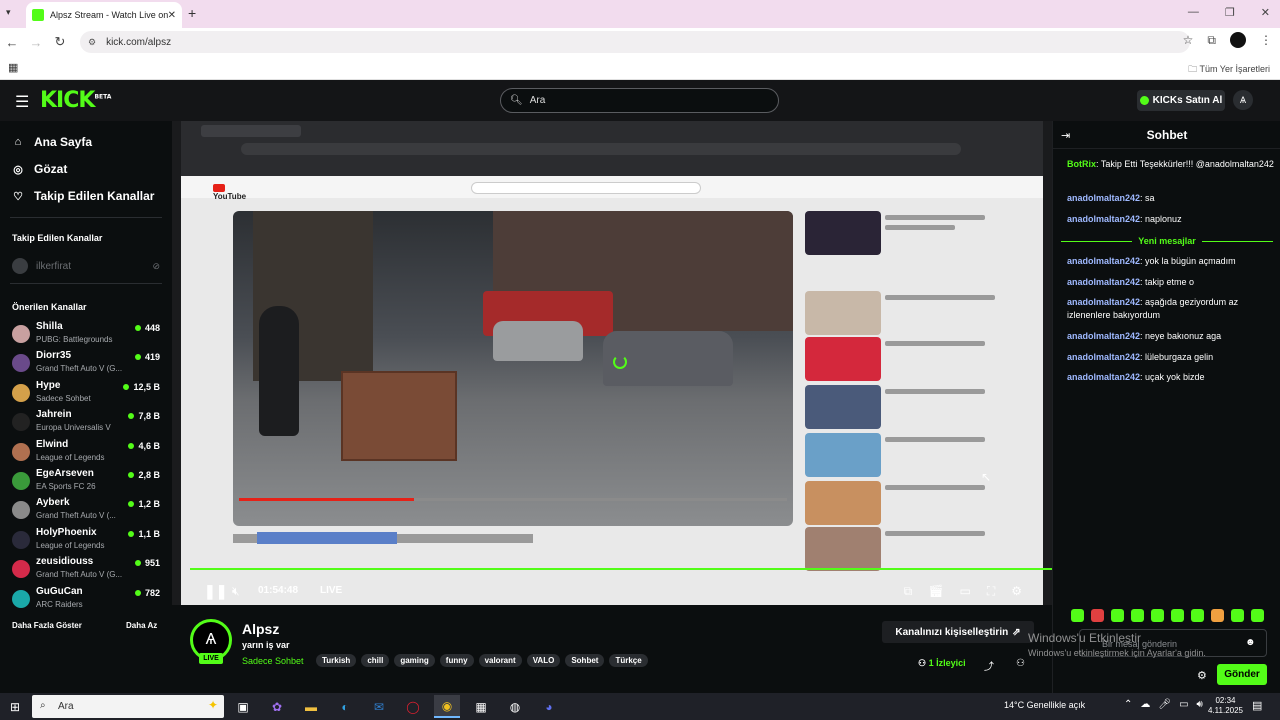 This screenshot has width=1280, height=720. Describe the element at coordinates (15, 707) in the screenshot. I see `windows-start-icon: ⊞` at that location.